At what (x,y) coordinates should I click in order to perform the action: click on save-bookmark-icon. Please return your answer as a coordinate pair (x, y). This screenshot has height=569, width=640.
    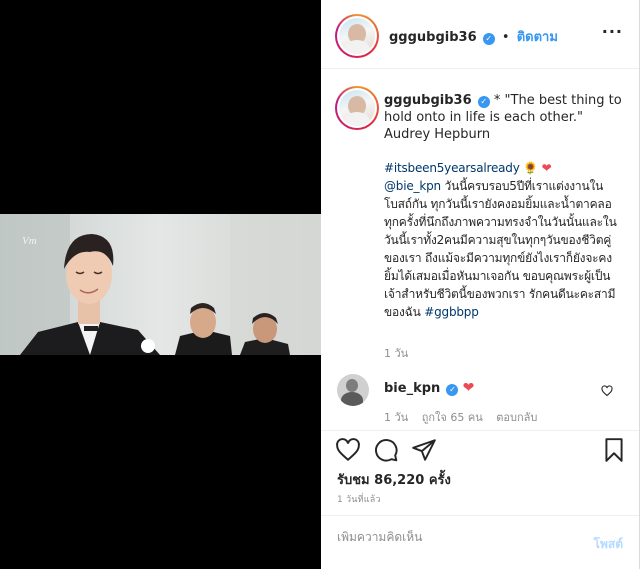
    Looking at the image, I should click on (614, 450).